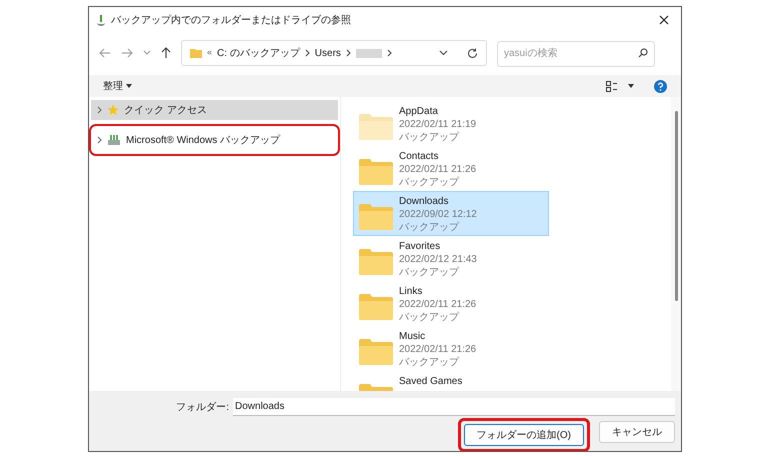 This screenshot has height=456, width=768. What do you see at coordinates (454, 407) in the screenshot?
I see `folder-name-field: Downloads` at bounding box center [454, 407].